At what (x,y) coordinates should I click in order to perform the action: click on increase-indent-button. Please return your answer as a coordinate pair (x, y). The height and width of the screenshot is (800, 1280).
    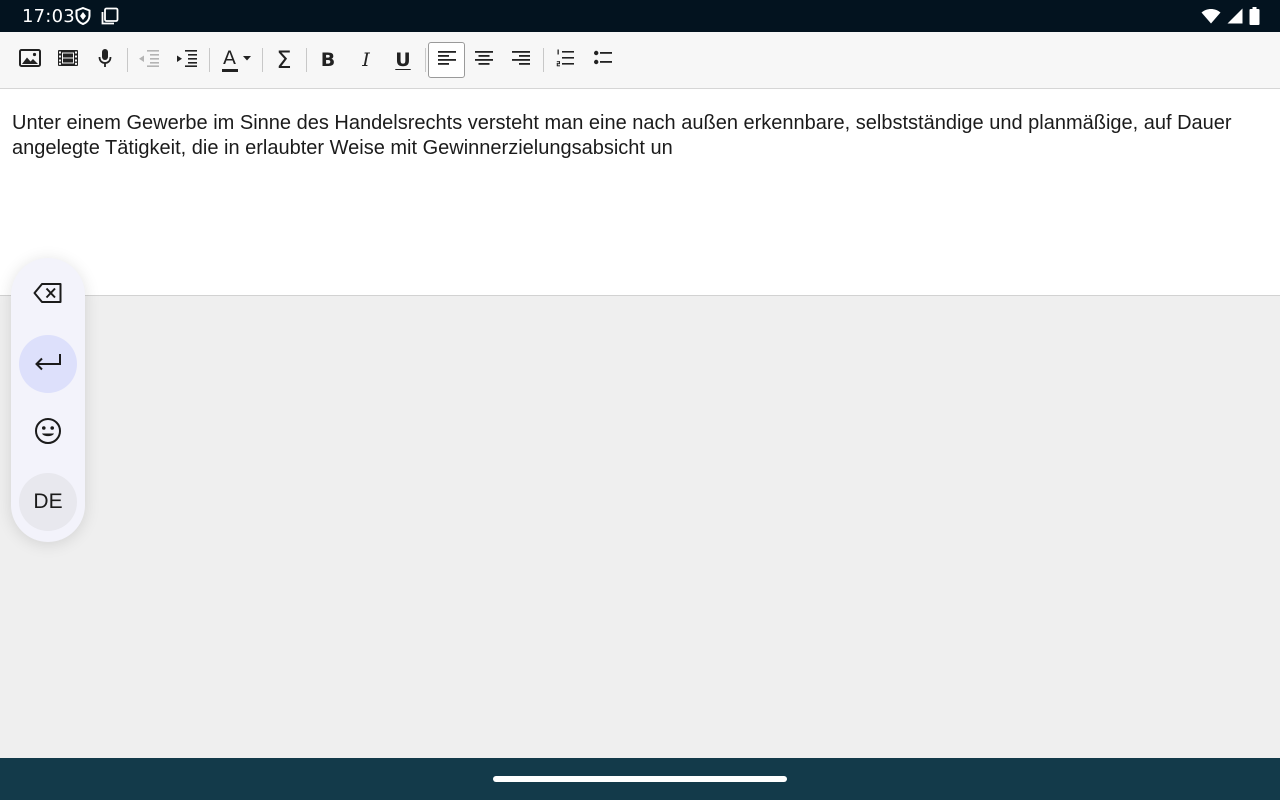
    Looking at the image, I should click on (187, 60).